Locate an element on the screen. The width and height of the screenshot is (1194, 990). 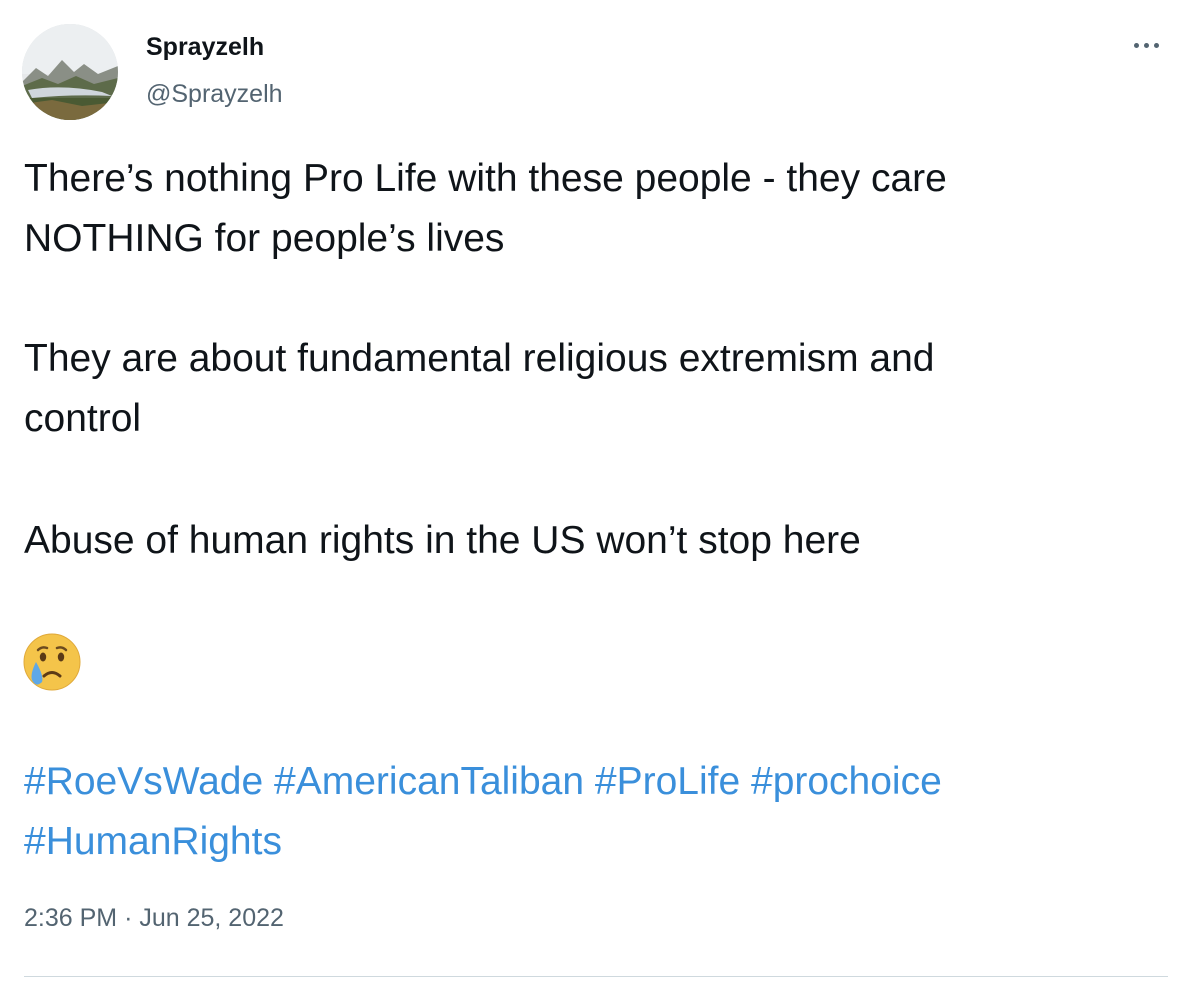
hashtag-link: #HumanRights is located at coordinates (153, 841).